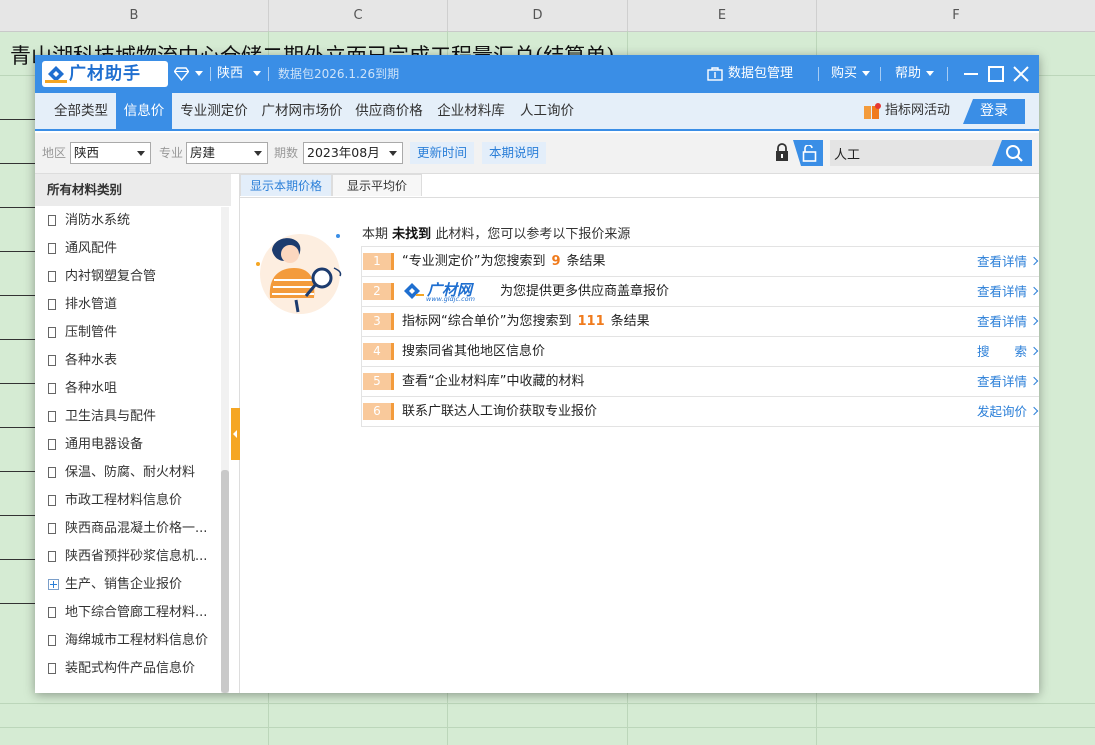  Describe the element at coordinates (700, 322) in the screenshot. I see `reference-source-row: 3 指标网“综合单价”为您搜索到 111 条结果 查看详情` at that location.